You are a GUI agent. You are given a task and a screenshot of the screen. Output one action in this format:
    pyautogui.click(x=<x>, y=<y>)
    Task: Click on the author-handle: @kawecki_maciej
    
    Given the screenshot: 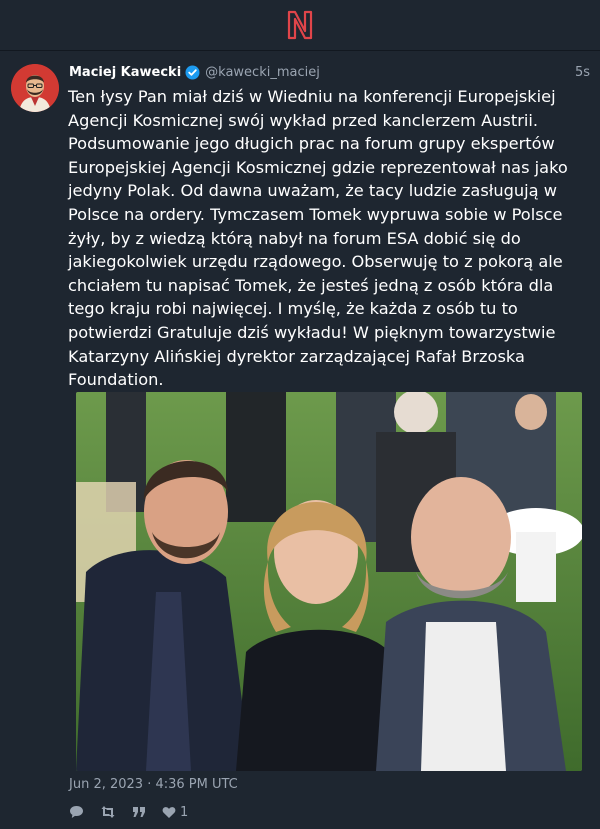 What is the action you would take?
    pyautogui.click(x=262, y=72)
    